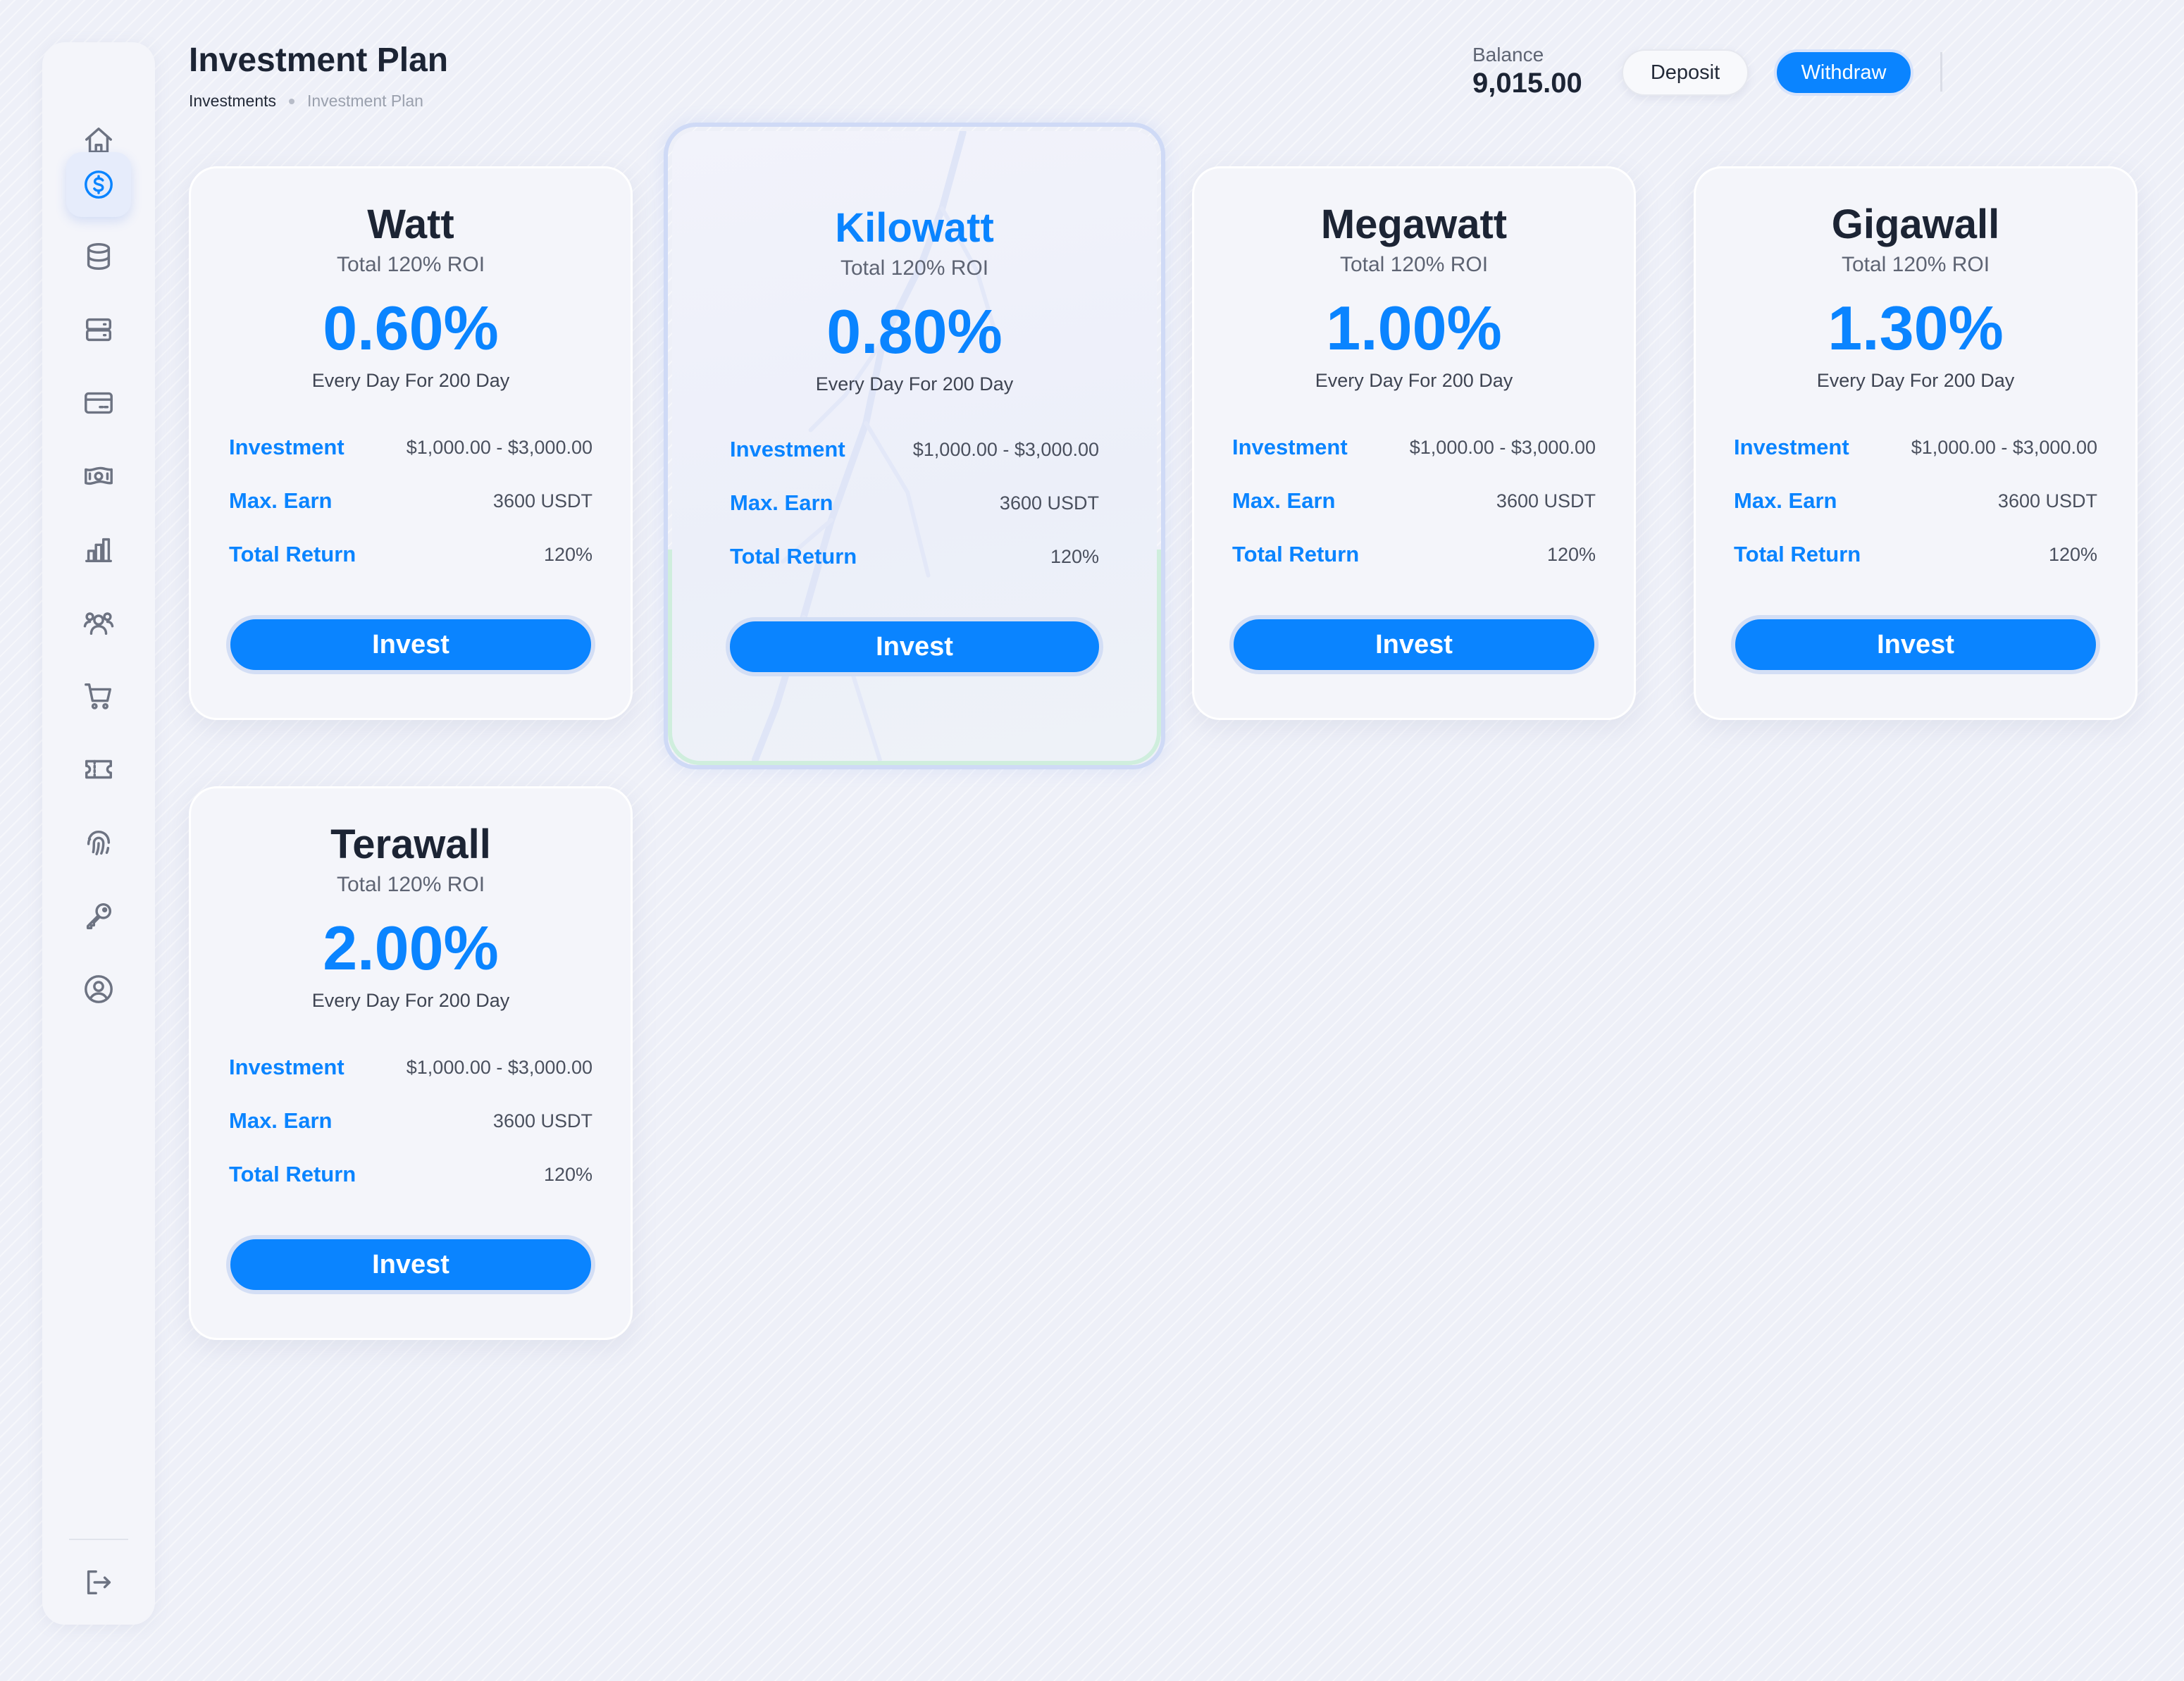 This screenshot has width=2184, height=1681. Describe the element at coordinates (1414, 328) in the screenshot. I see `plan-daily-rate: 1.00%` at that location.